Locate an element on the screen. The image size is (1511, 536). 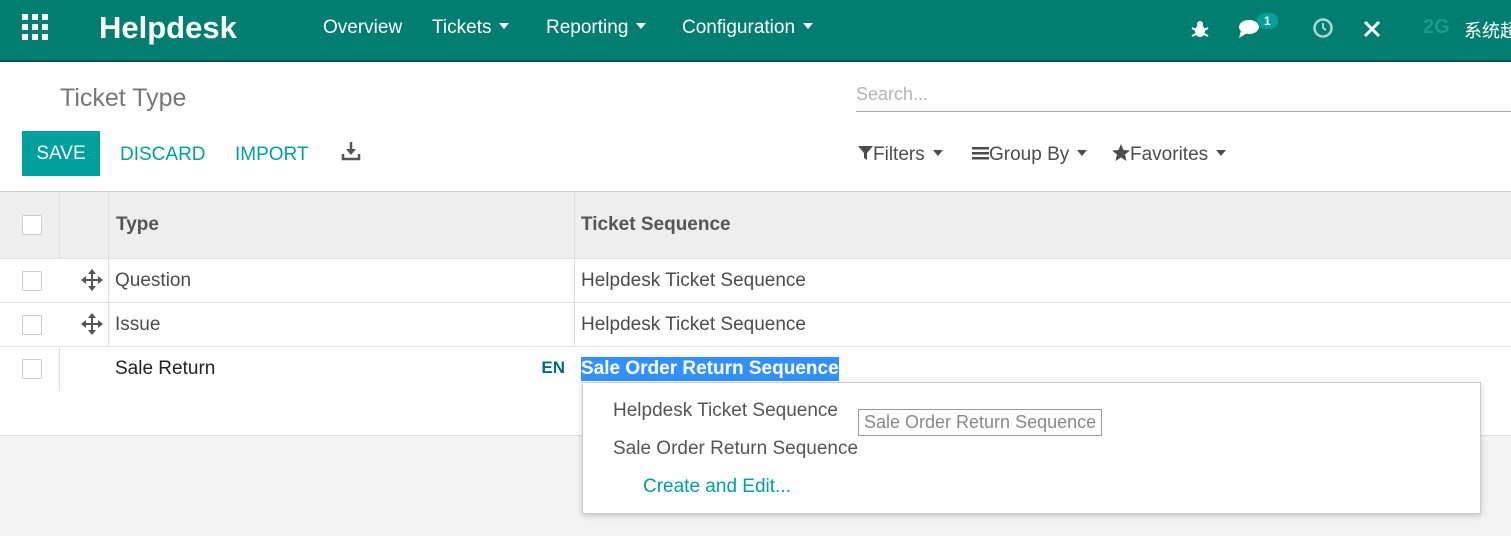
filter-icon is located at coordinates (865, 153).